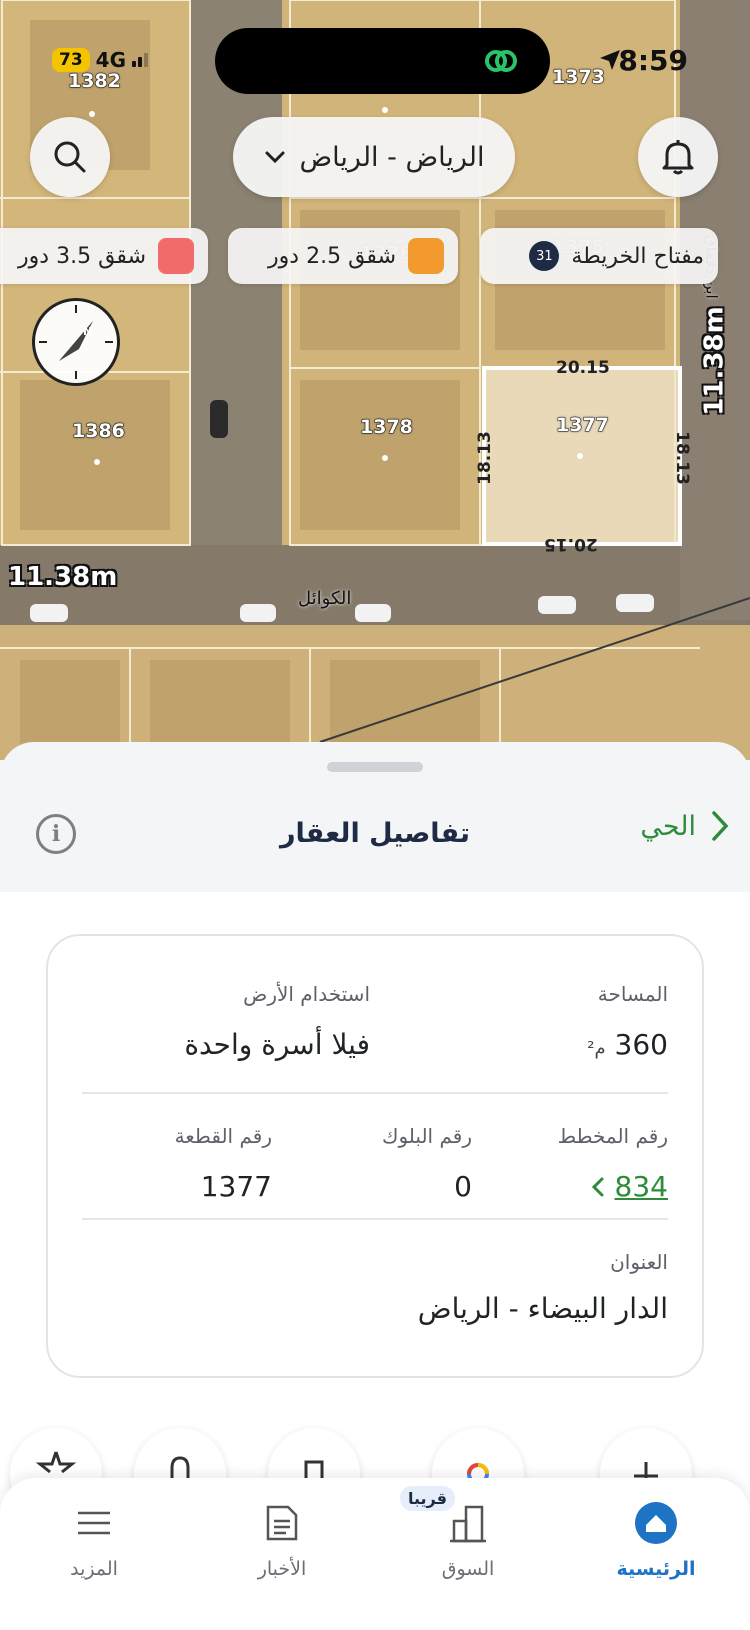 The height and width of the screenshot is (1630, 750). I want to click on status-left: 73 4G, so click(100, 60).